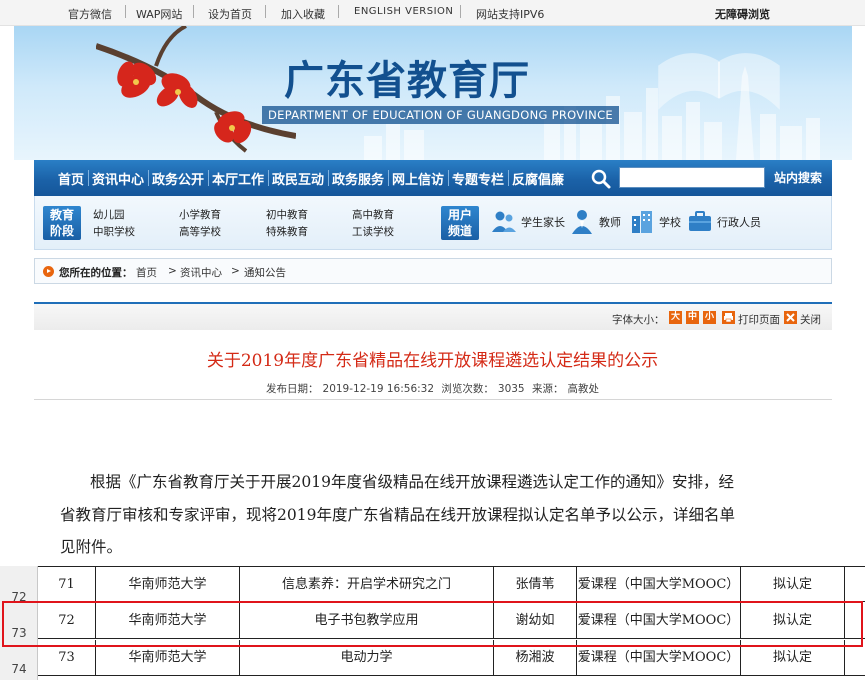 This screenshot has height=680, width=865. I want to click on table-cell-course: 电动力学, so click(366, 658).